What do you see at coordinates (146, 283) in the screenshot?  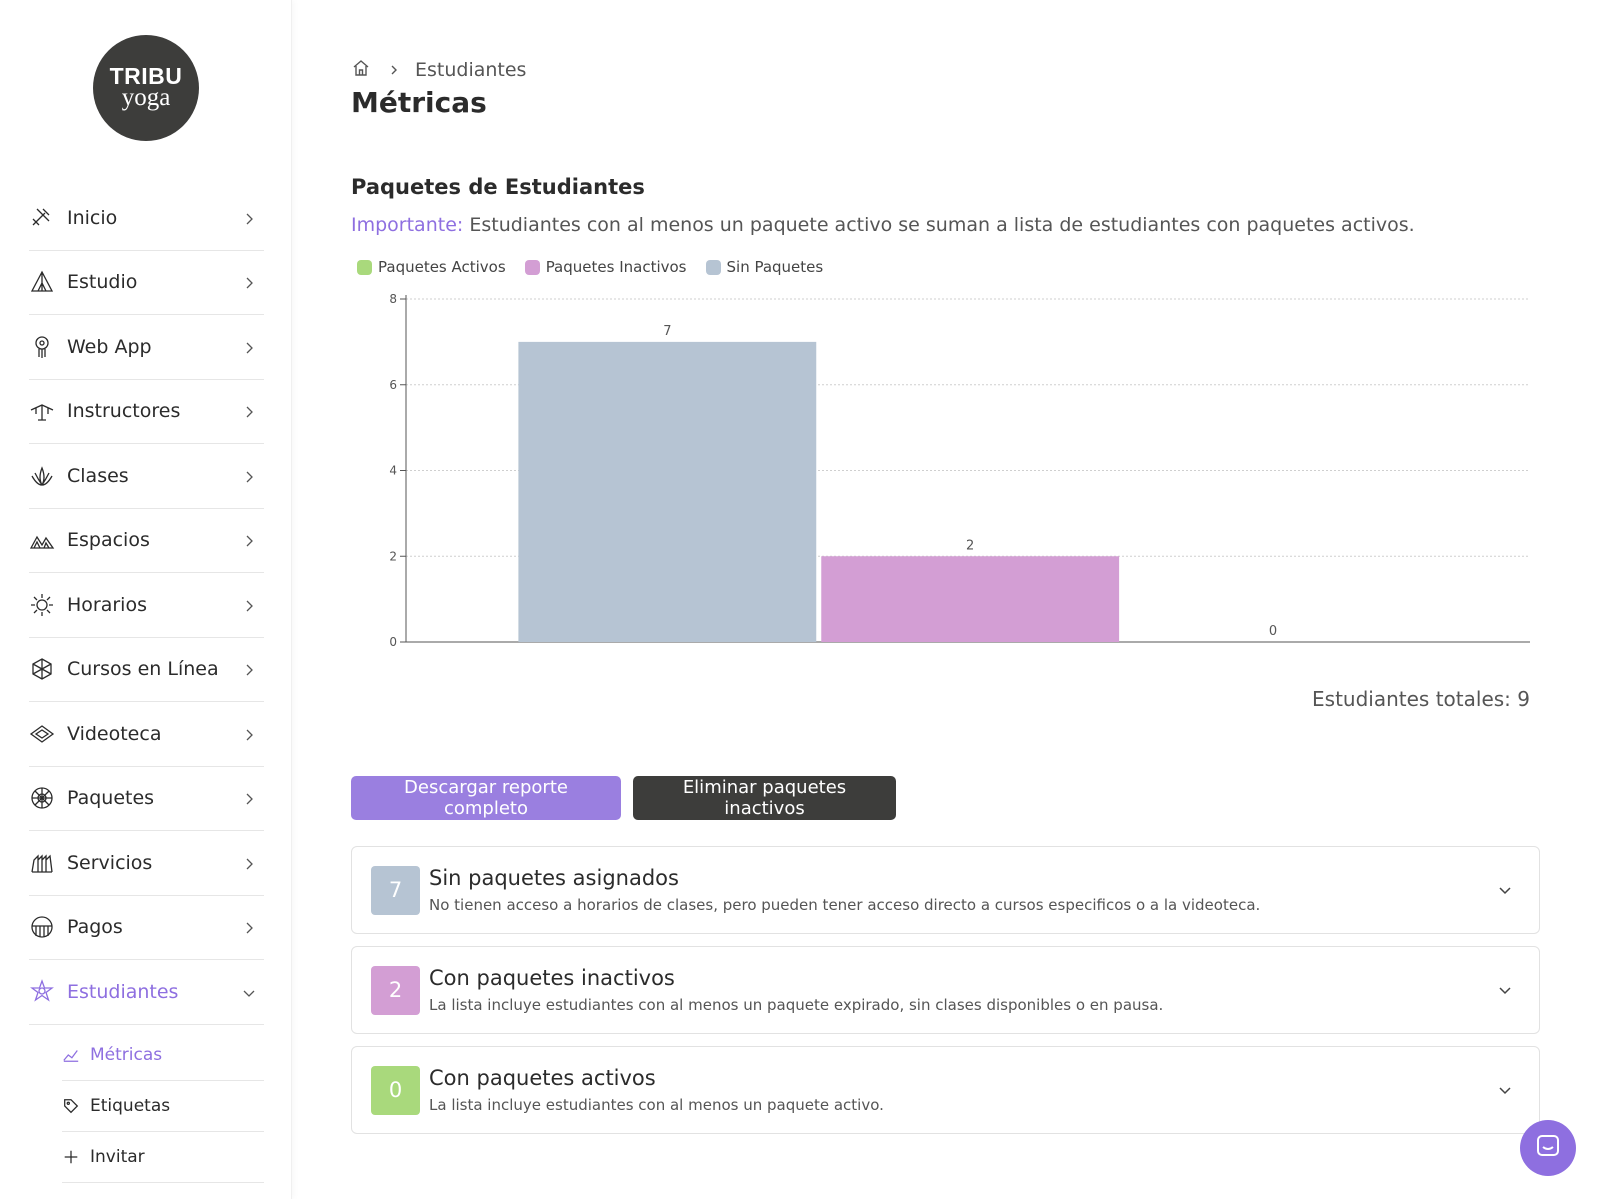 I see `sidebar-item-estudio: Estudio` at bounding box center [146, 283].